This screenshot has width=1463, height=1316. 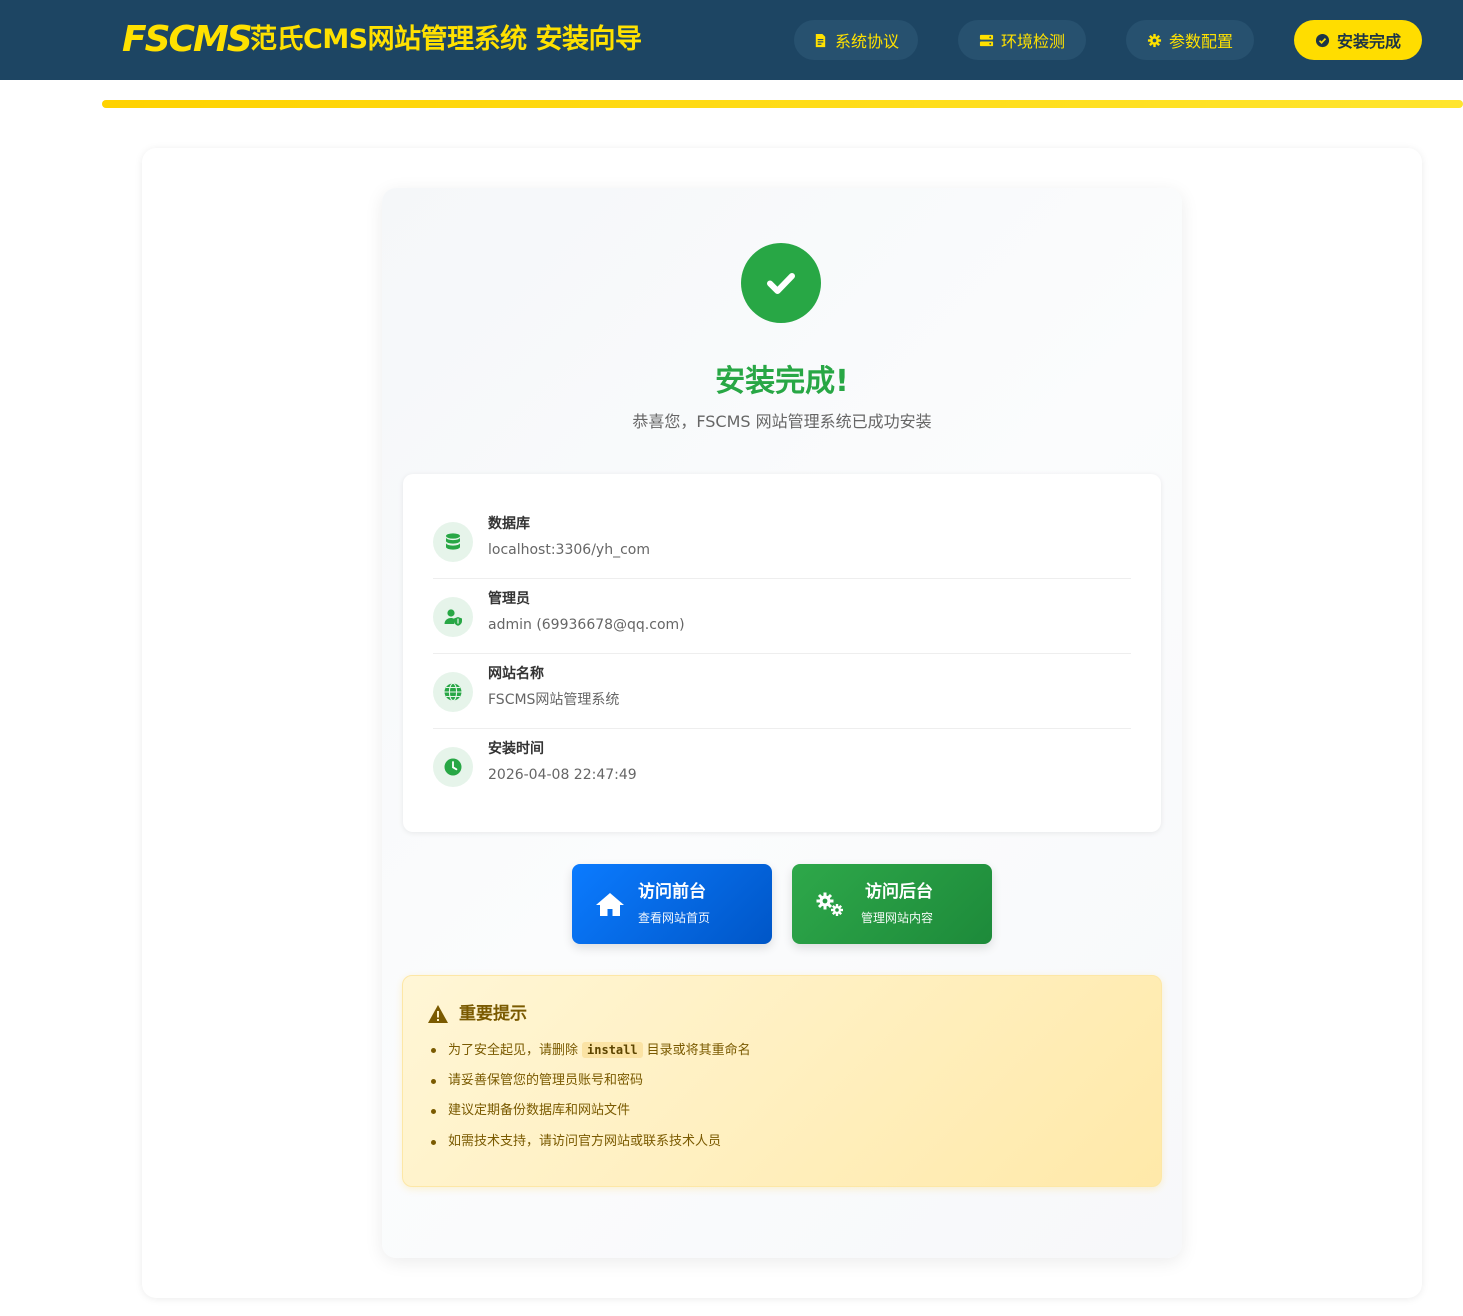 What do you see at coordinates (591, 1147) in the screenshot?
I see `notice-item: 如需技术支持，请访问官方网站或联系技术人员` at bounding box center [591, 1147].